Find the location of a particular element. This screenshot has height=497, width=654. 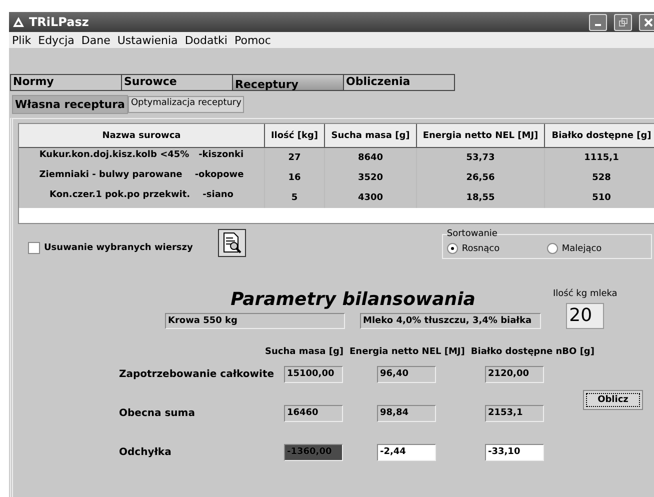

group-title: Sortowanie is located at coordinates (472, 234).